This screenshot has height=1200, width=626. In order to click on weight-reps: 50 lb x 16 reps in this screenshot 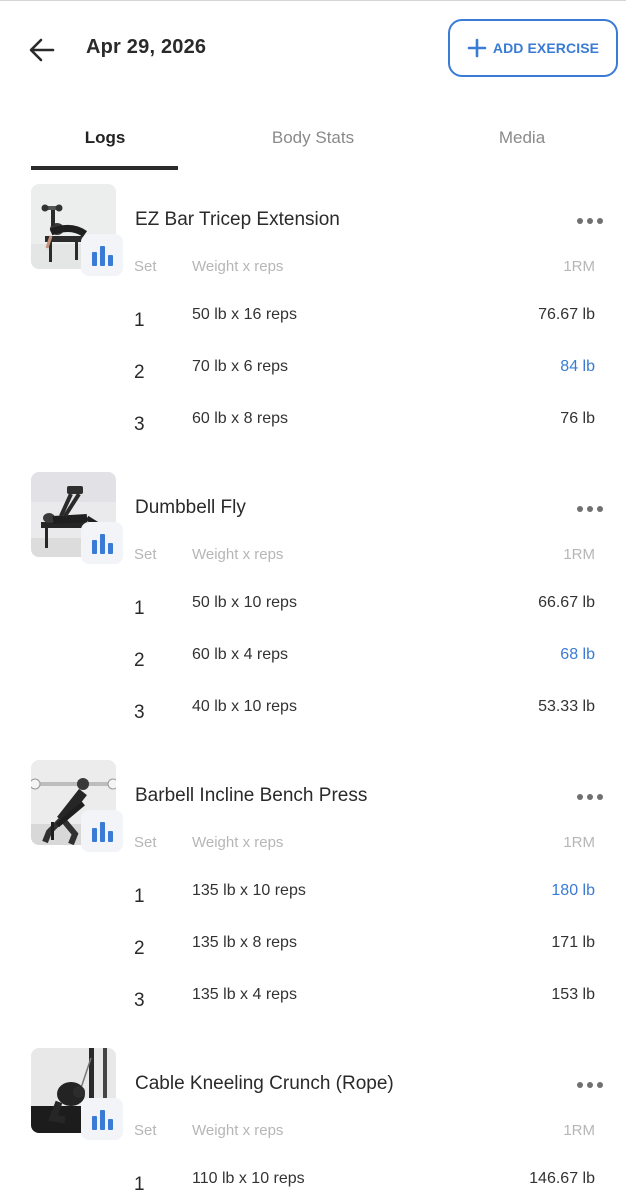, I will do `click(244, 314)`.